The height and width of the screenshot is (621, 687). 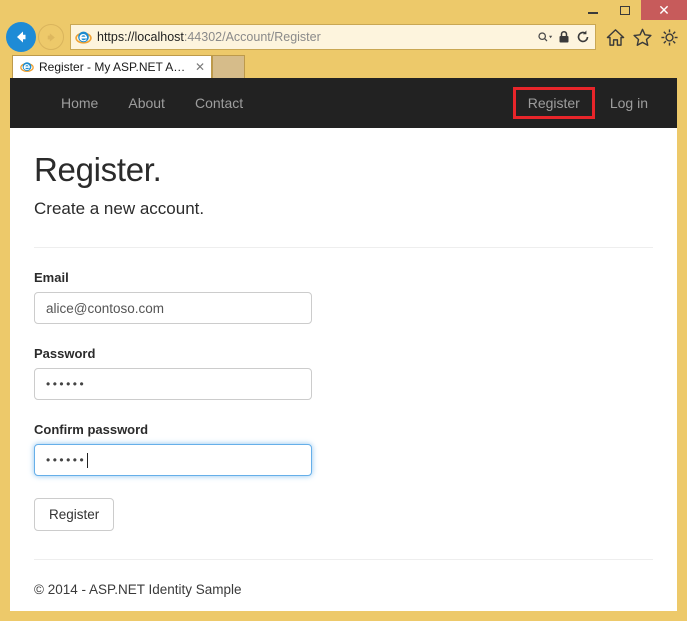 I want to click on nav-link-contact: Contact, so click(x=219, y=103).